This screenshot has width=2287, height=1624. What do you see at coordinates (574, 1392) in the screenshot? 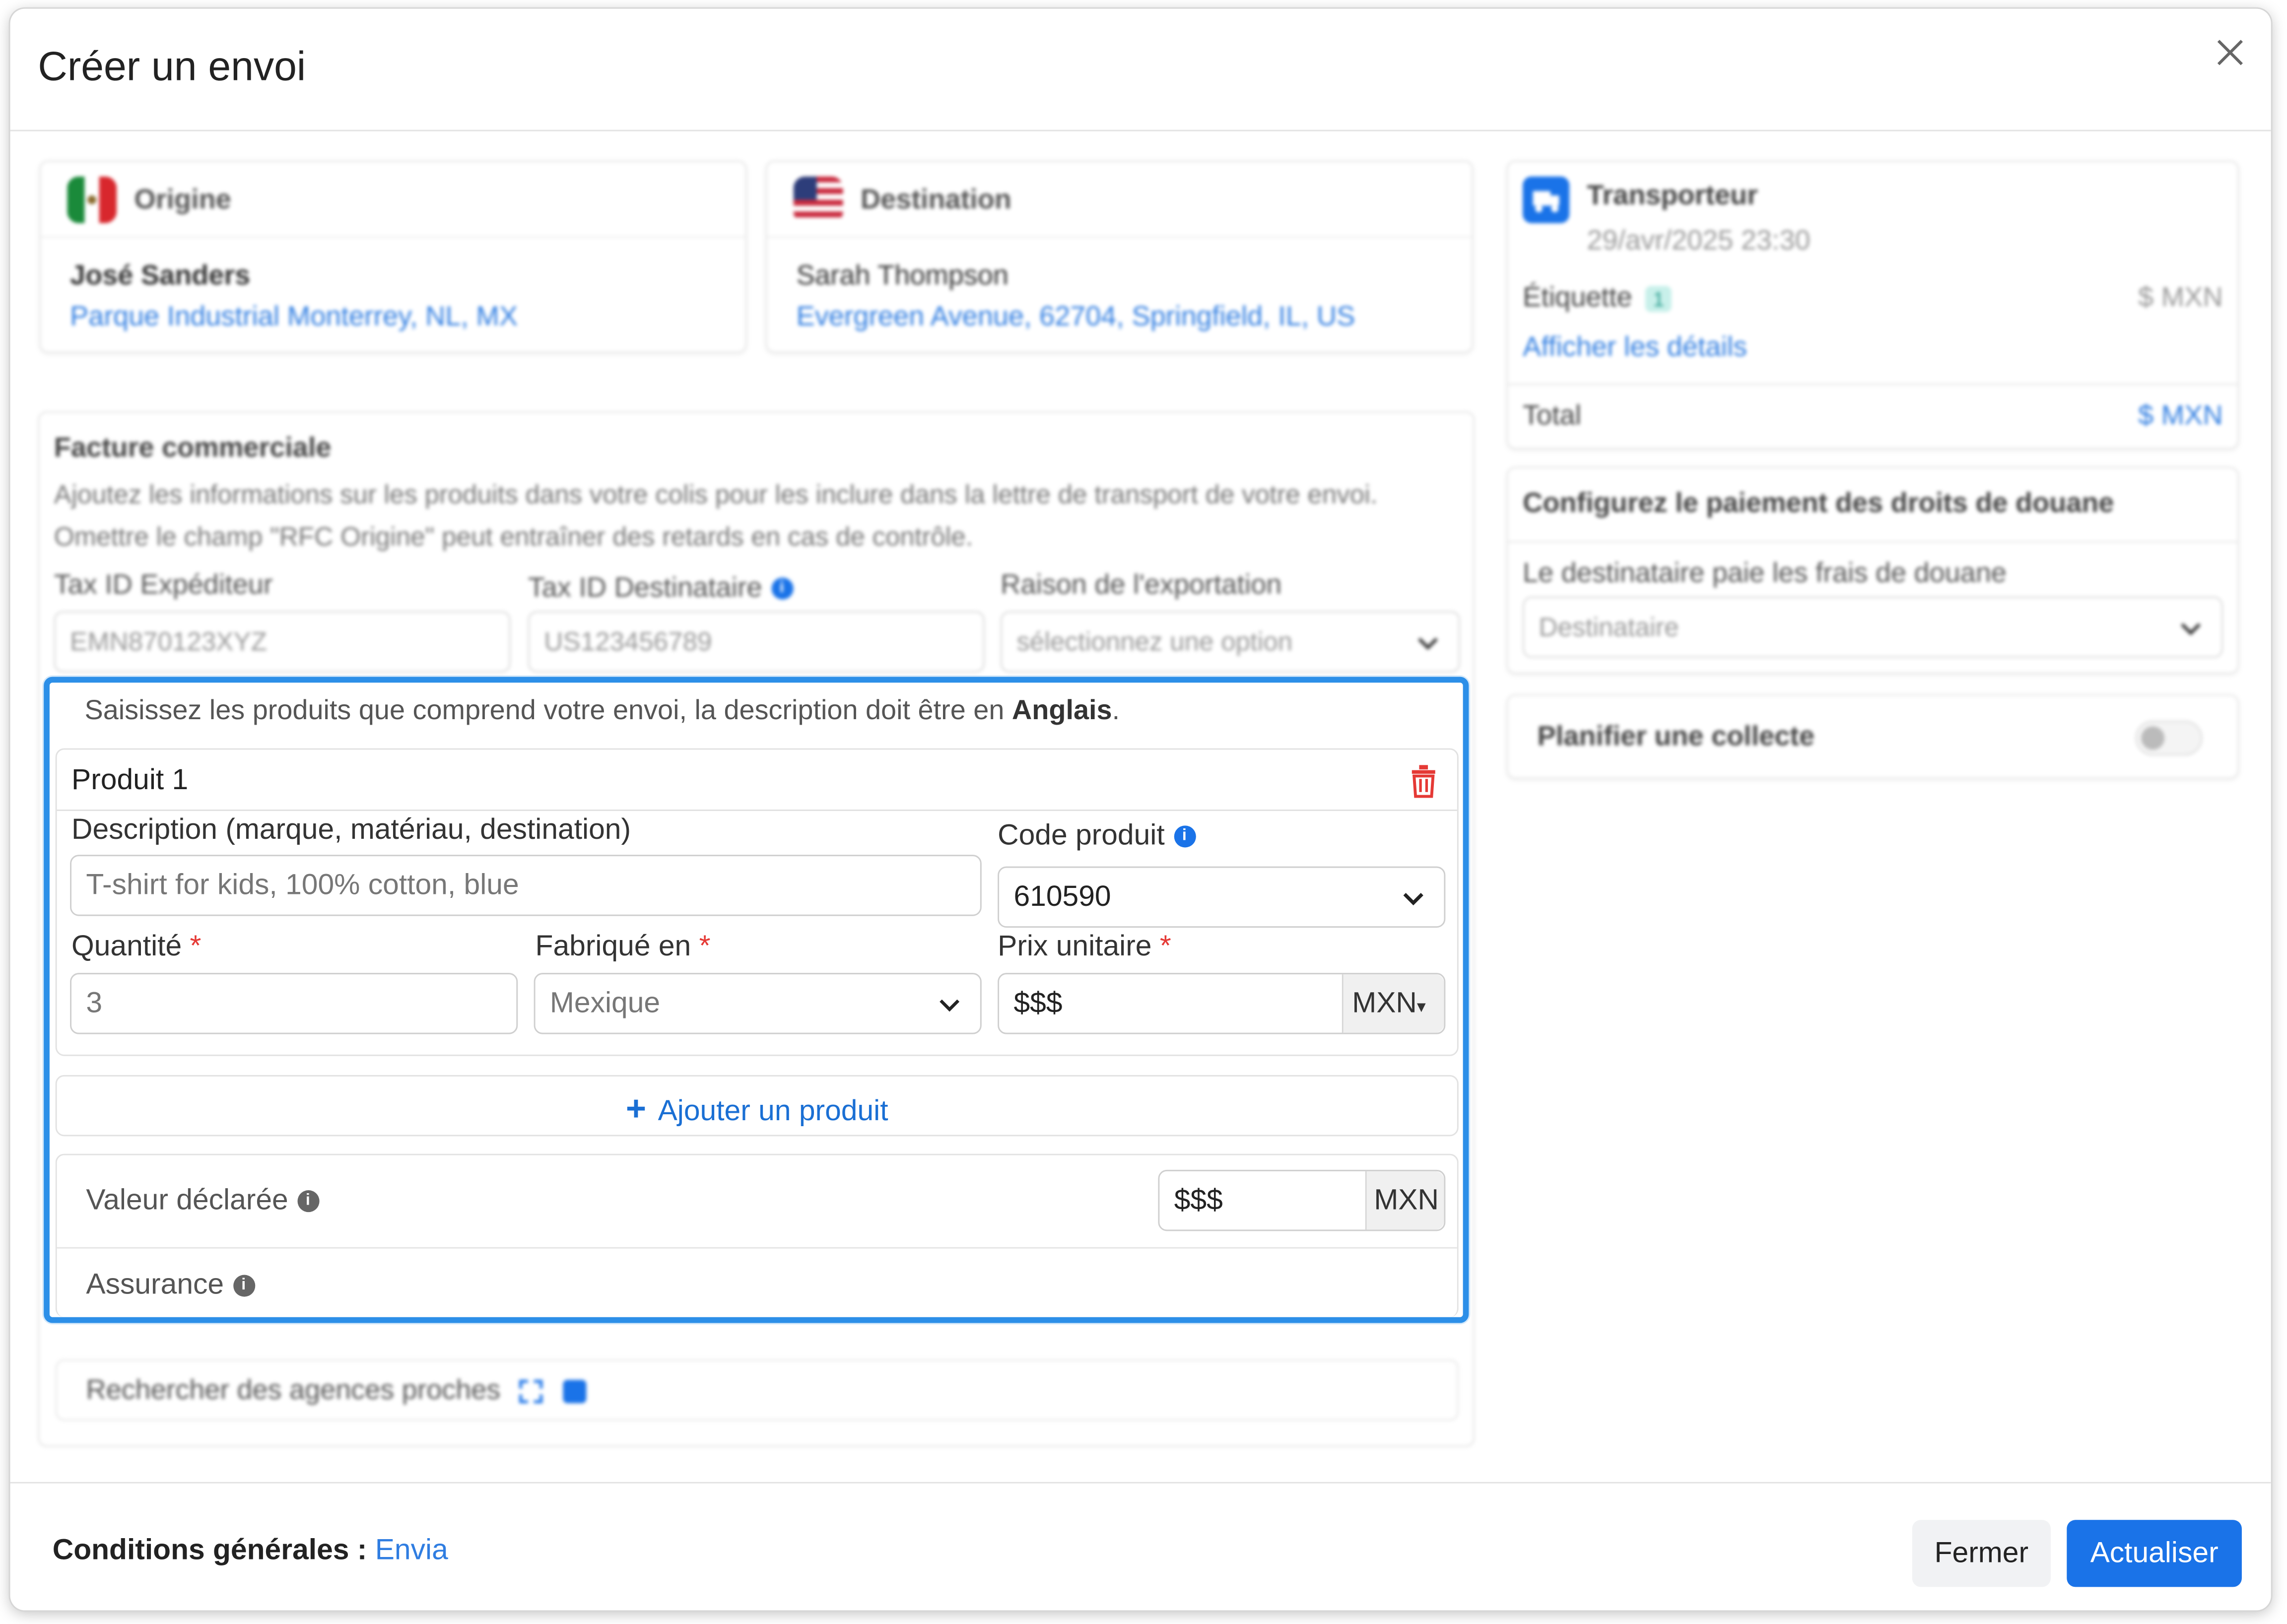
I see `external-link-icon` at bounding box center [574, 1392].